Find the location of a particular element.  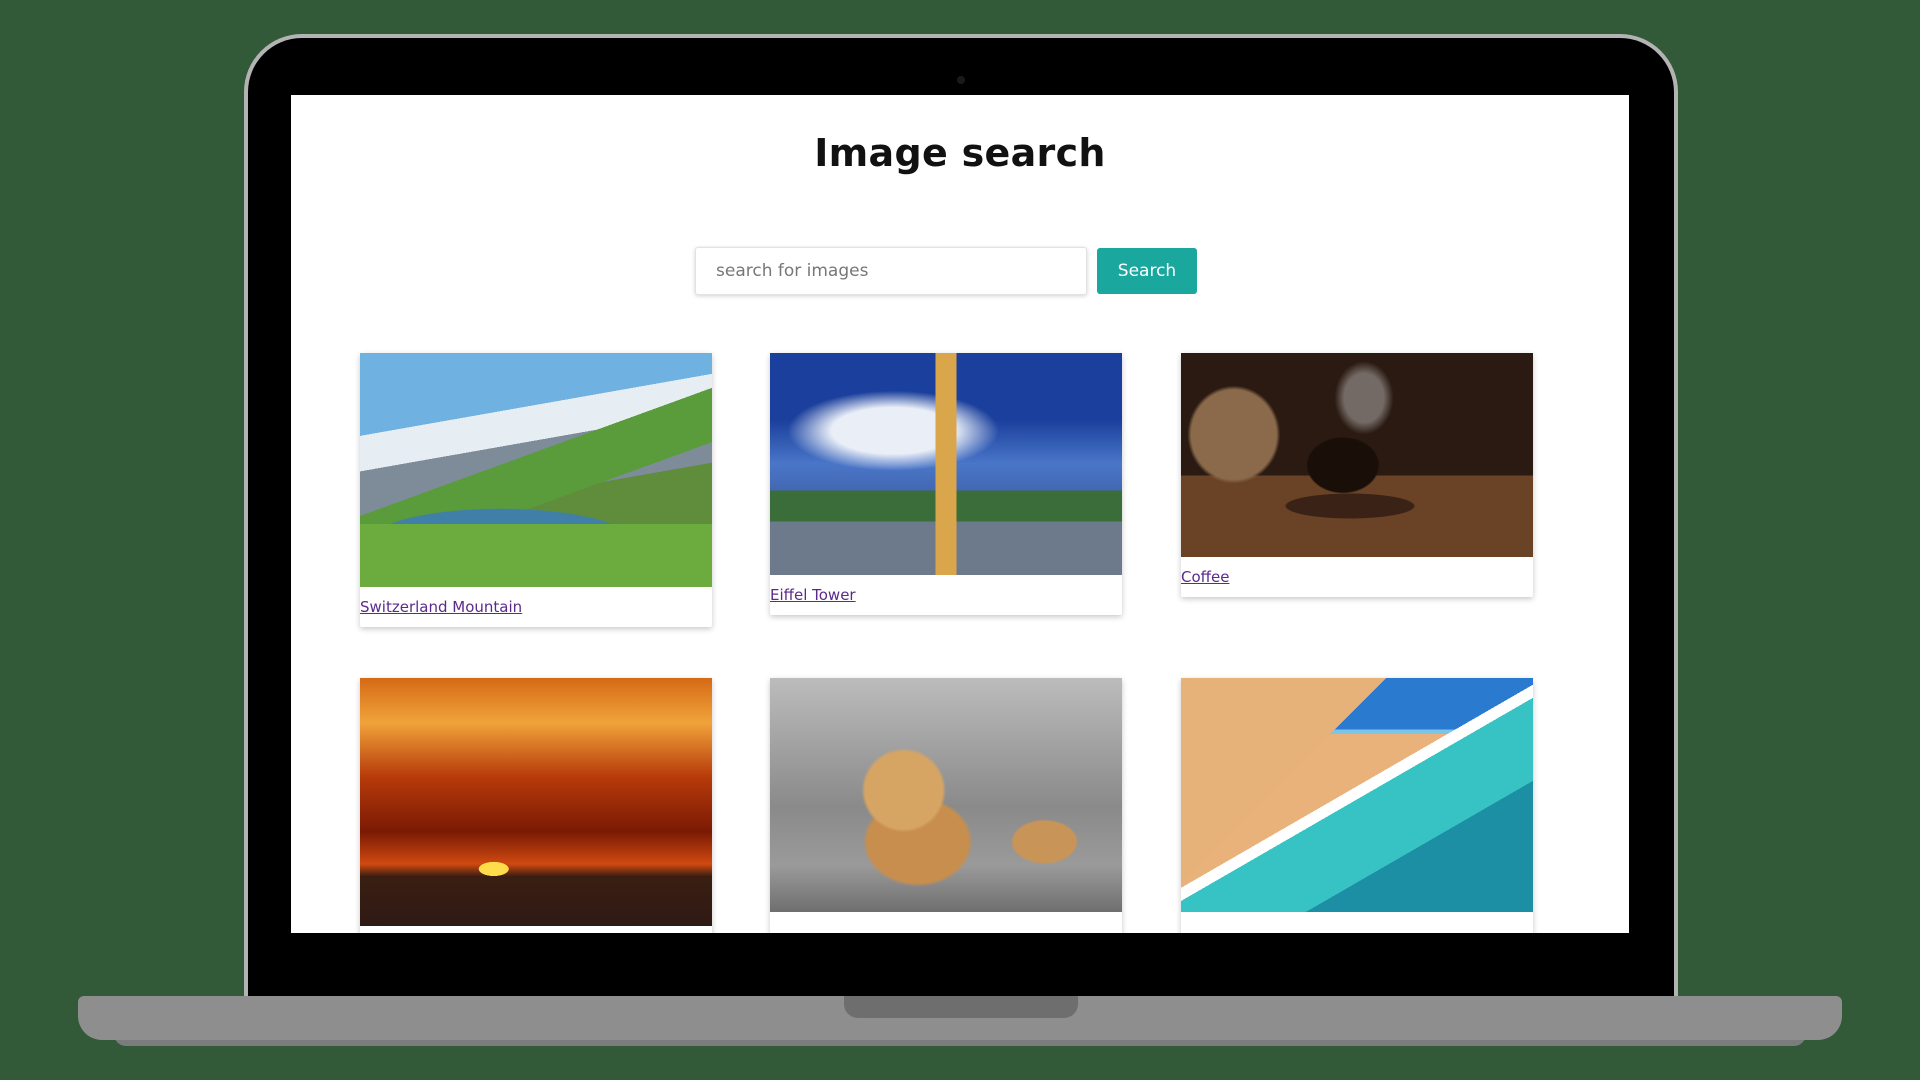

webcam is located at coordinates (961, 80).